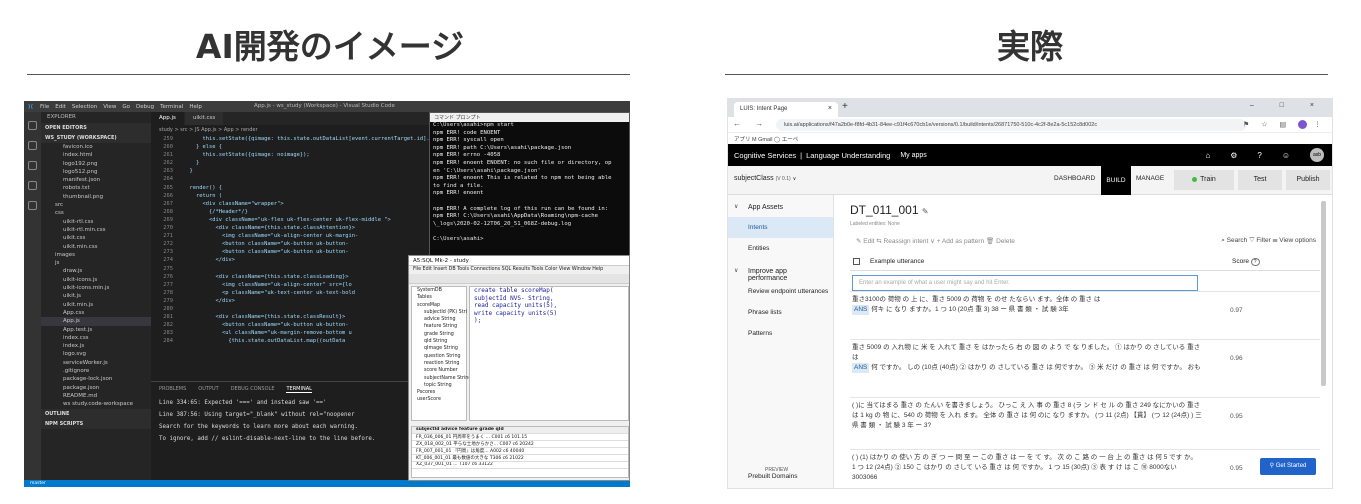 The height and width of the screenshot is (504, 1361). Describe the element at coordinates (208, 389) in the screenshot. I see `panel-tab: OUTPUT` at that location.